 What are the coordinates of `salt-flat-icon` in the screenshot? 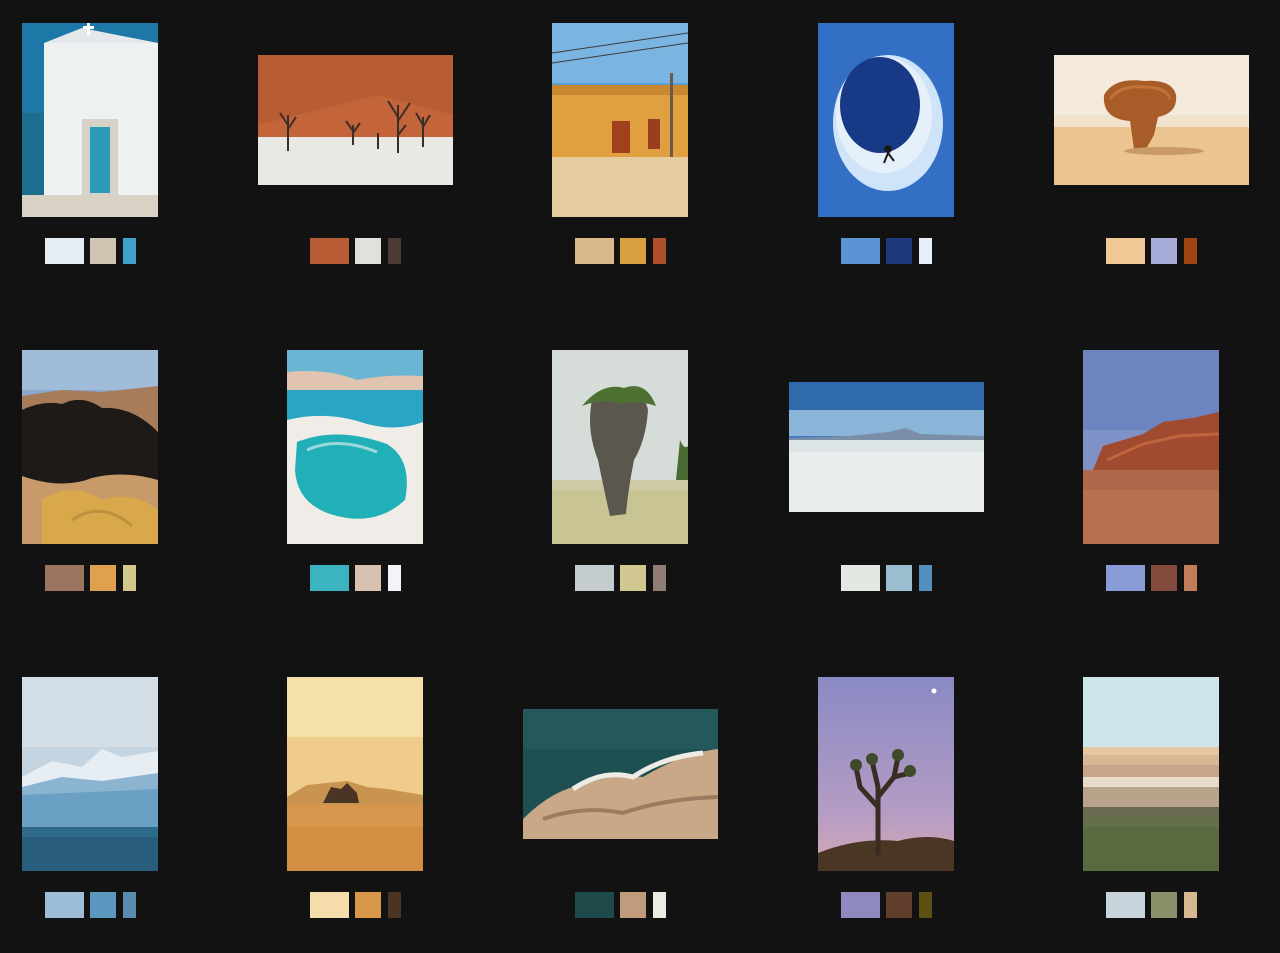 It's located at (886, 447).